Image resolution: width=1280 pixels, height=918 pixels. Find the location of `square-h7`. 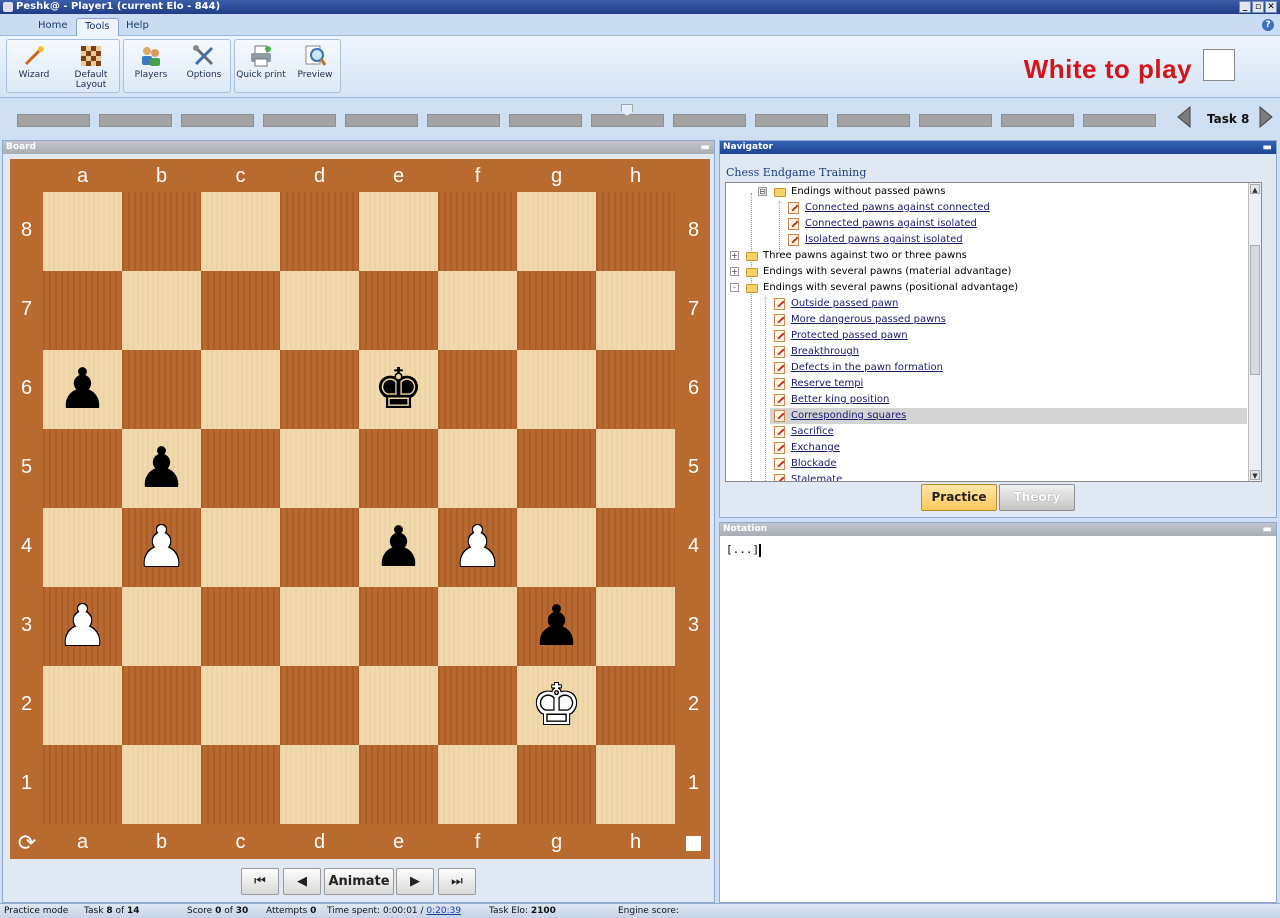

square-h7 is located at coordinates (635, 310).